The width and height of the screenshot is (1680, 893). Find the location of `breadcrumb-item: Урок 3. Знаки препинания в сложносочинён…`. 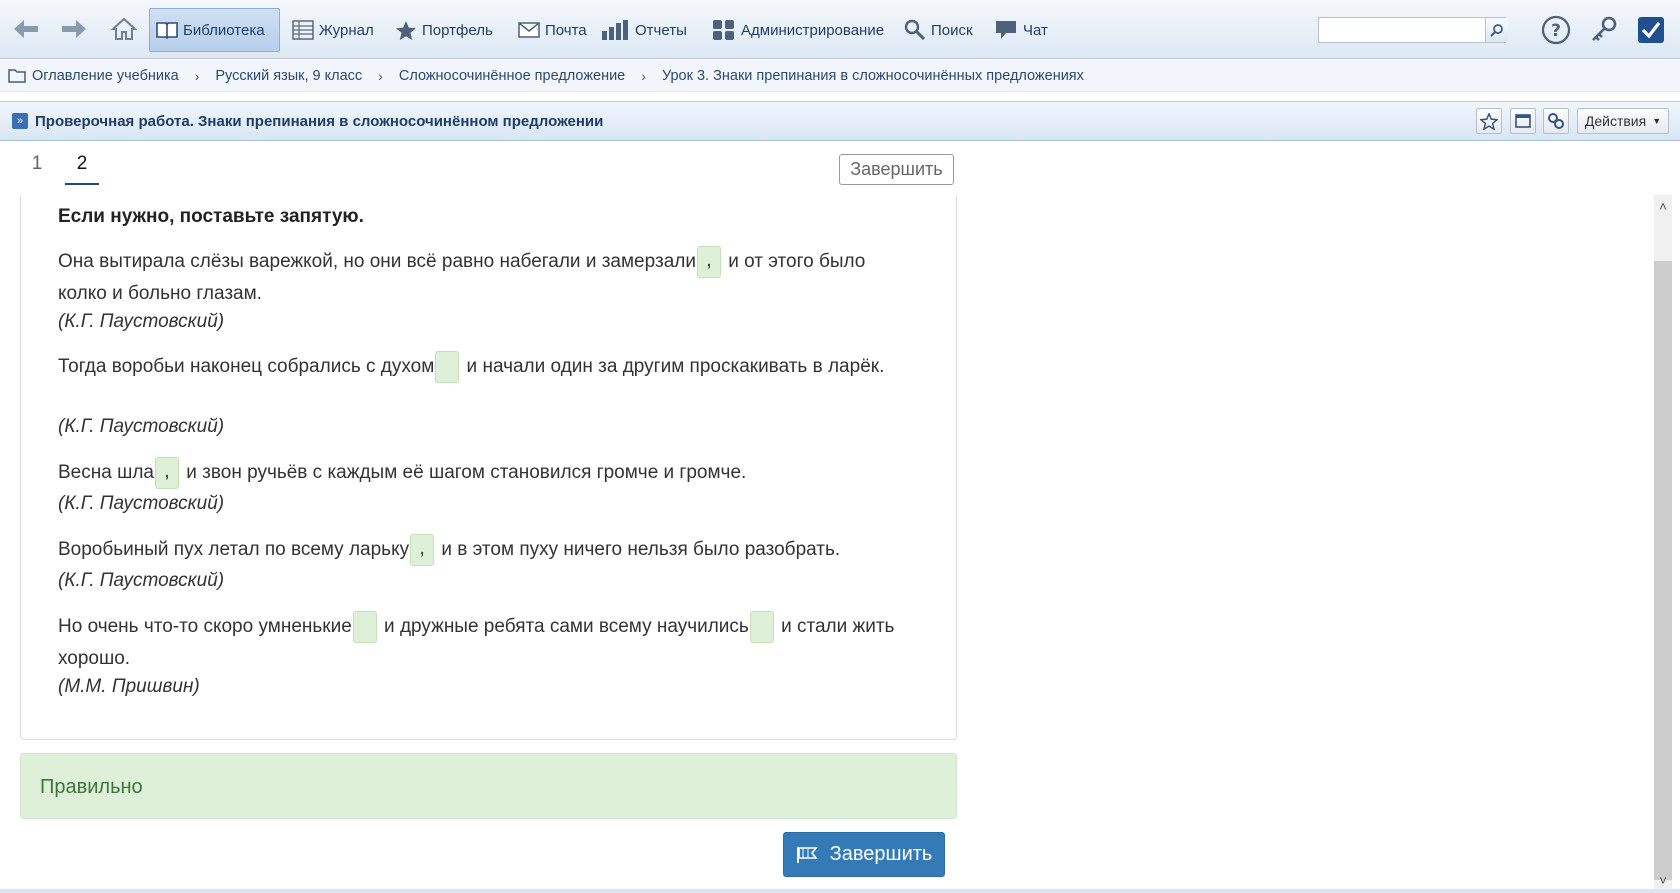

breadcrumb-item: Урок 3. Знаки препинания в сложносочинён… is located at coordinates (873, 76).